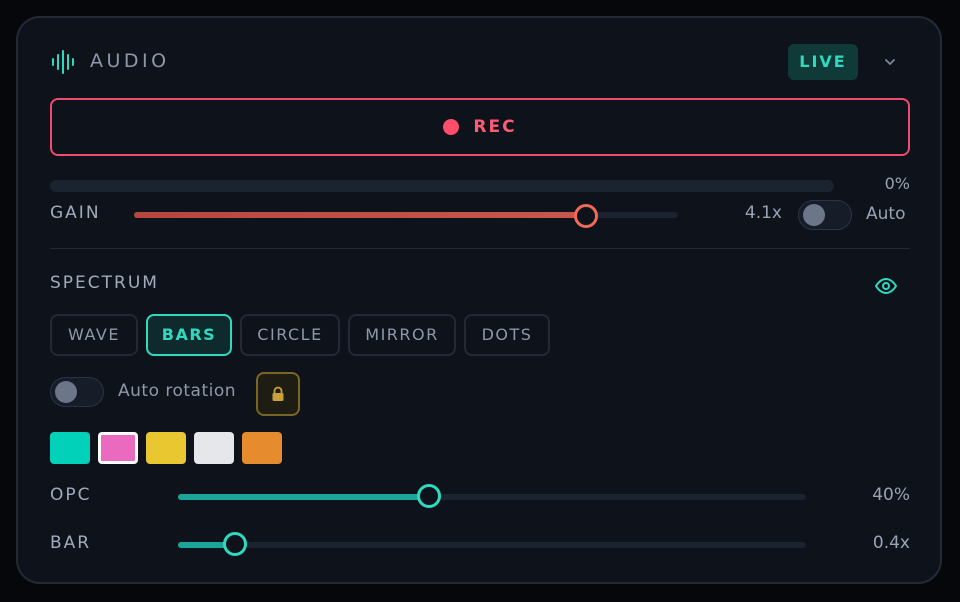  Describe the element at coordinates (495, 127) in the screenshot. I see `record-label: REC` at that location.